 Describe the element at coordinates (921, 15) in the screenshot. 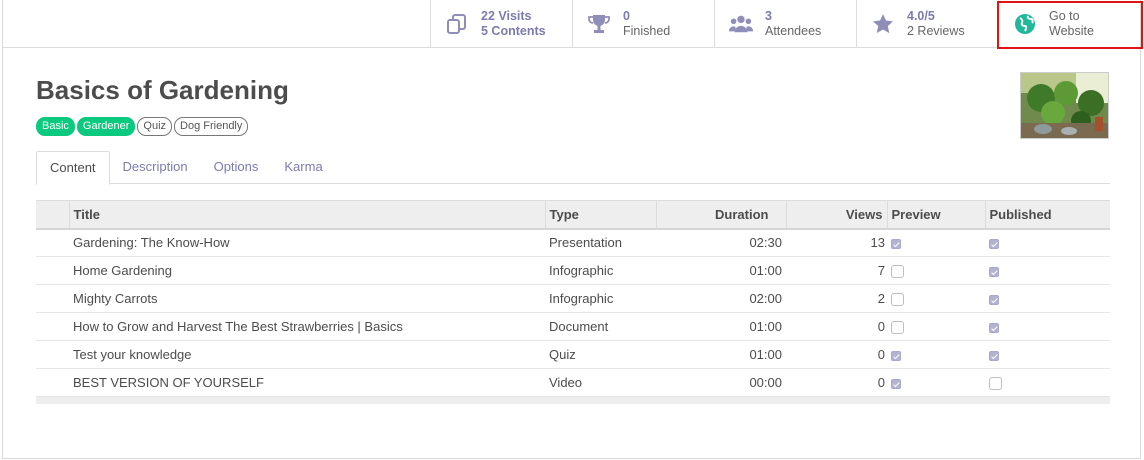

I see `rating-value: 4.0/5` at that location.